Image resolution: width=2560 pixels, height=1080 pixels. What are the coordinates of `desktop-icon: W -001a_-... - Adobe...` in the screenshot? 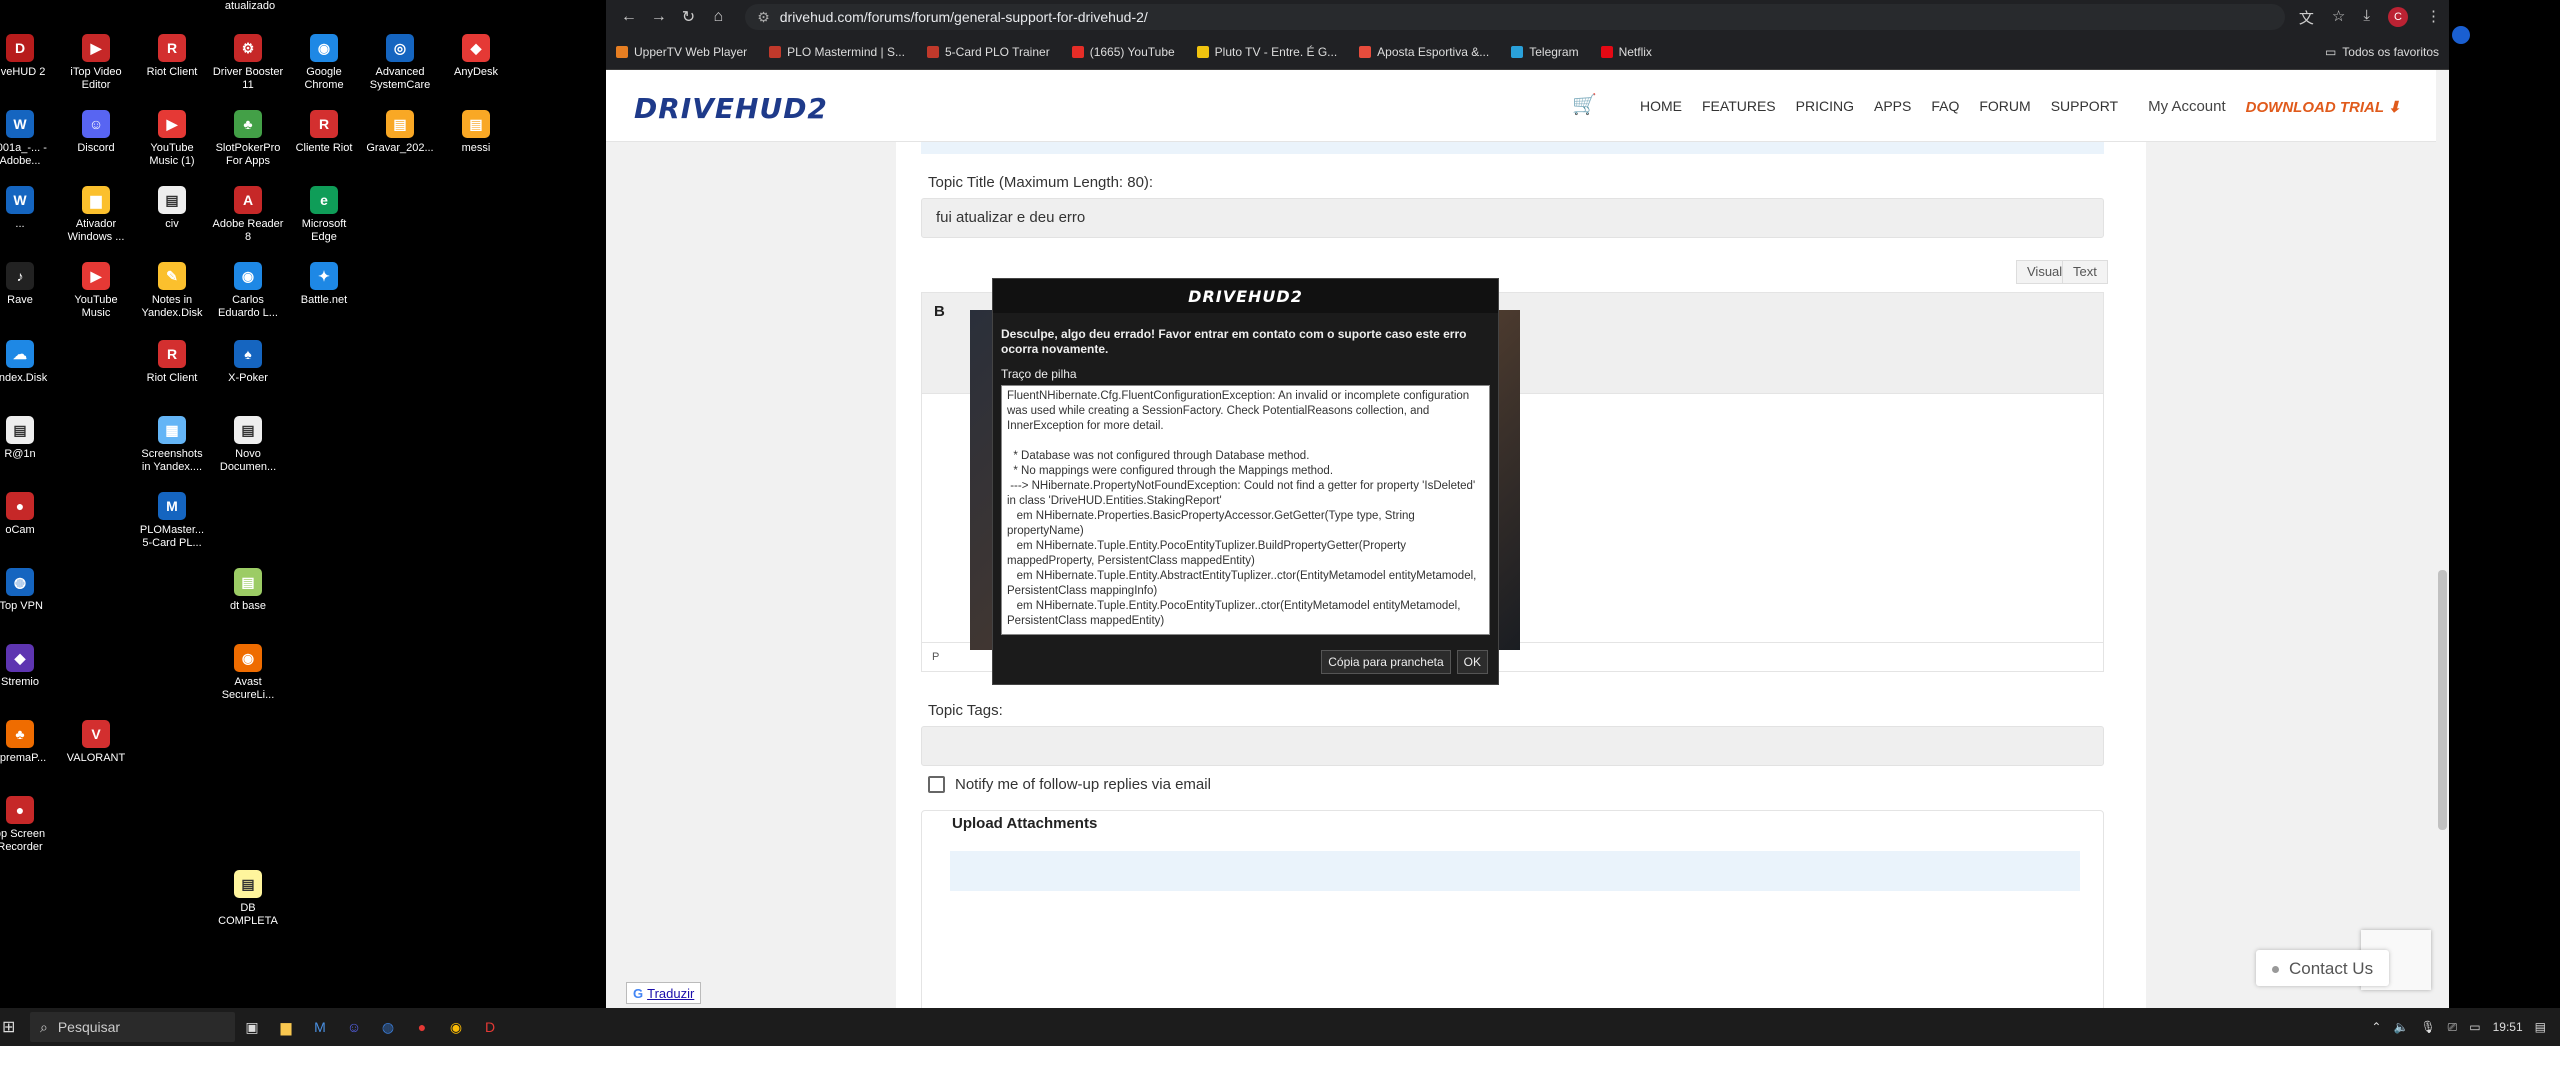 It's located at (28, 139).